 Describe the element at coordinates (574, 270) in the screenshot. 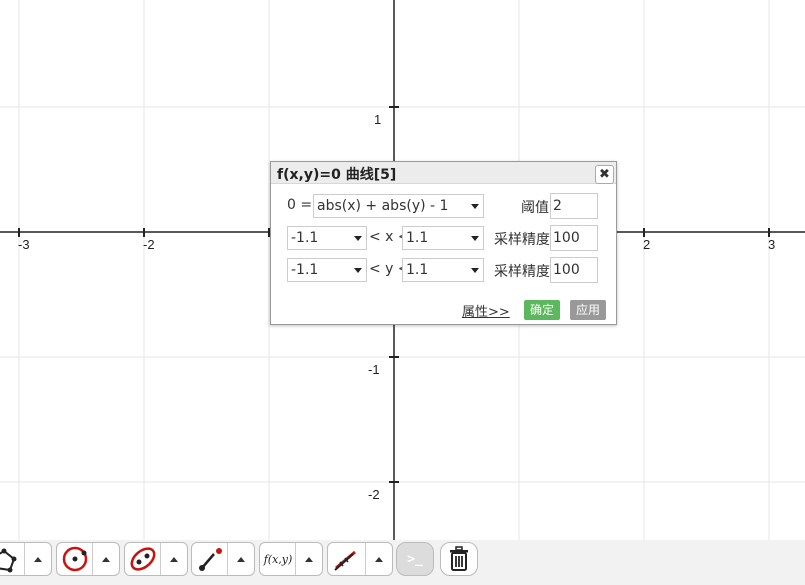

I see `y-precision-input` at that location.